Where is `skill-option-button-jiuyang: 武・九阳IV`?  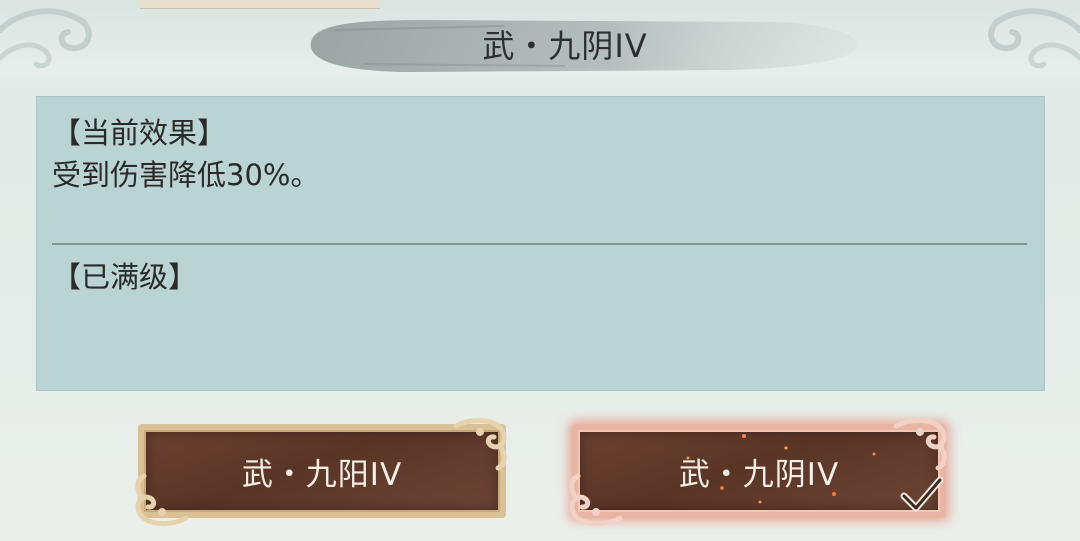 skill-option-button-jiuyang: 武・九阳IV is located at coordinates (321, 472).